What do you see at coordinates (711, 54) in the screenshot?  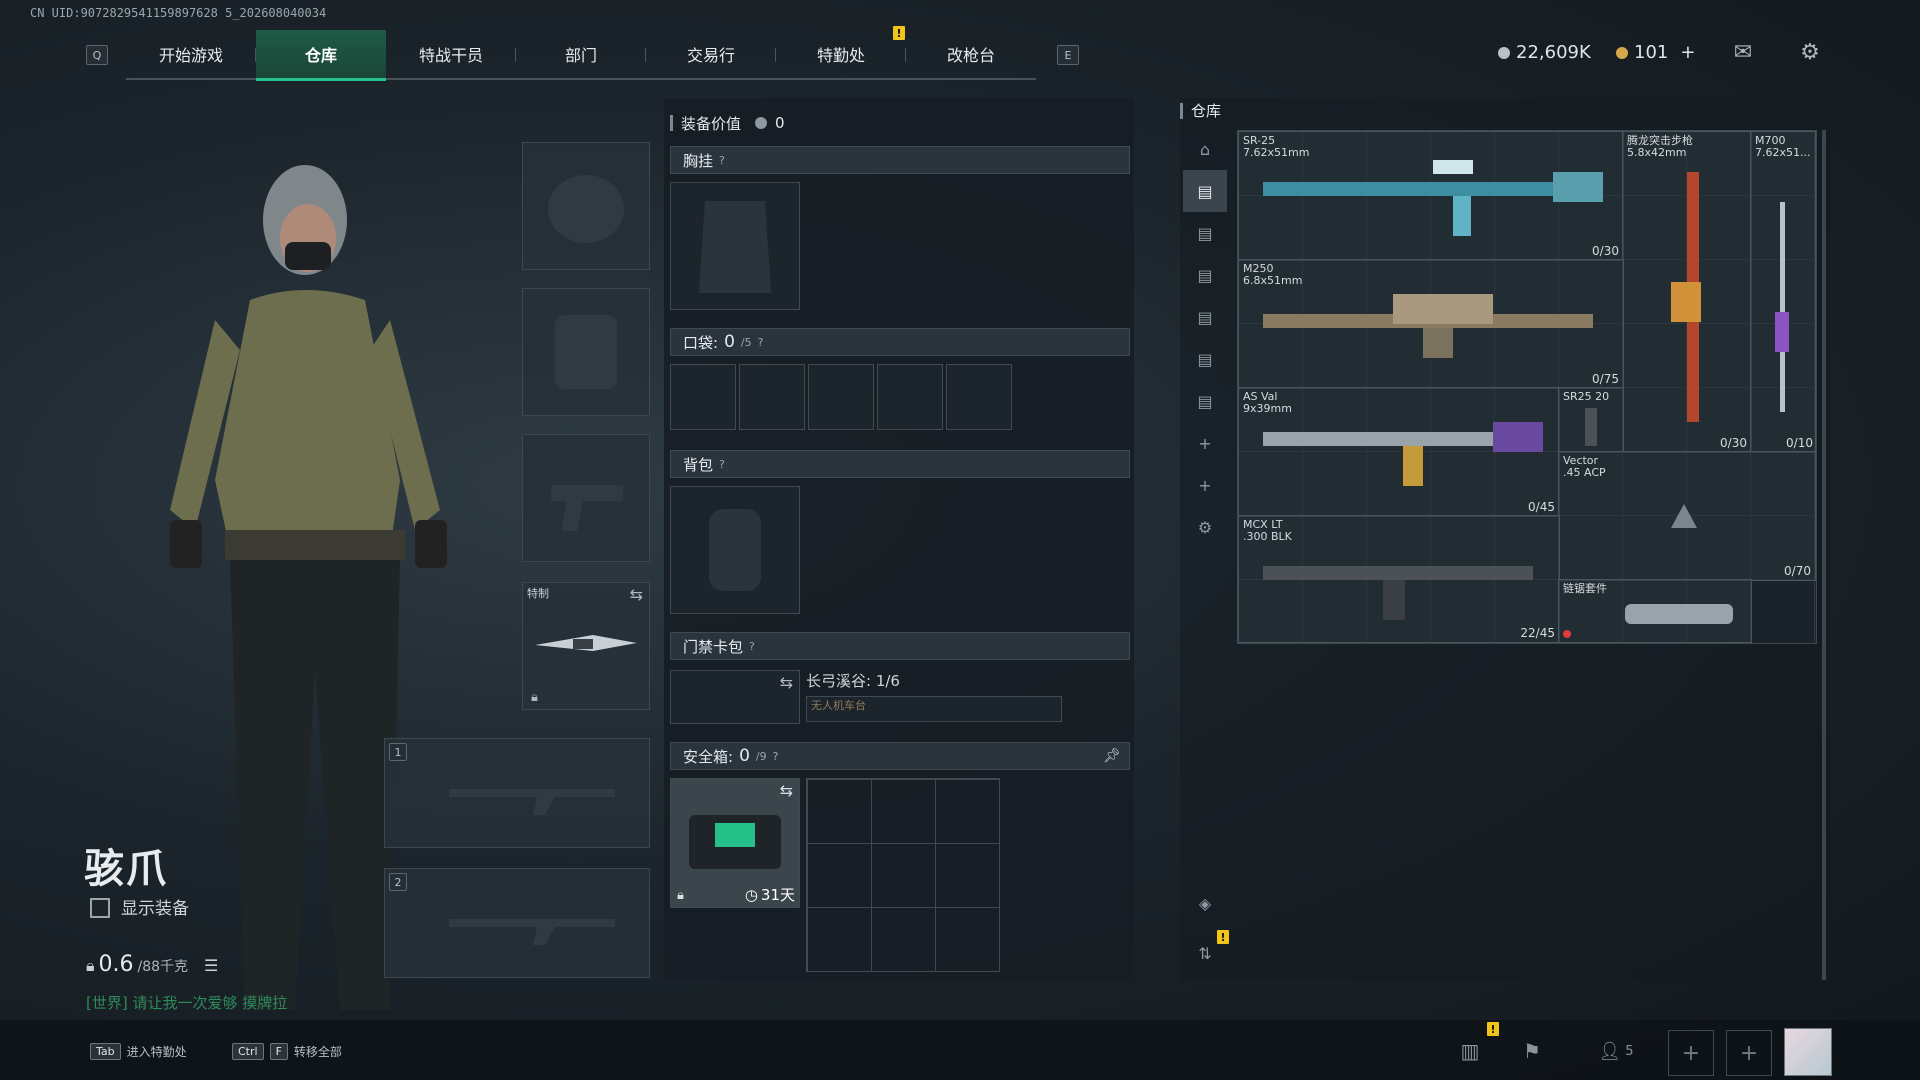 I see `tab-trading: 交易行` at bounding box center [711, 54].